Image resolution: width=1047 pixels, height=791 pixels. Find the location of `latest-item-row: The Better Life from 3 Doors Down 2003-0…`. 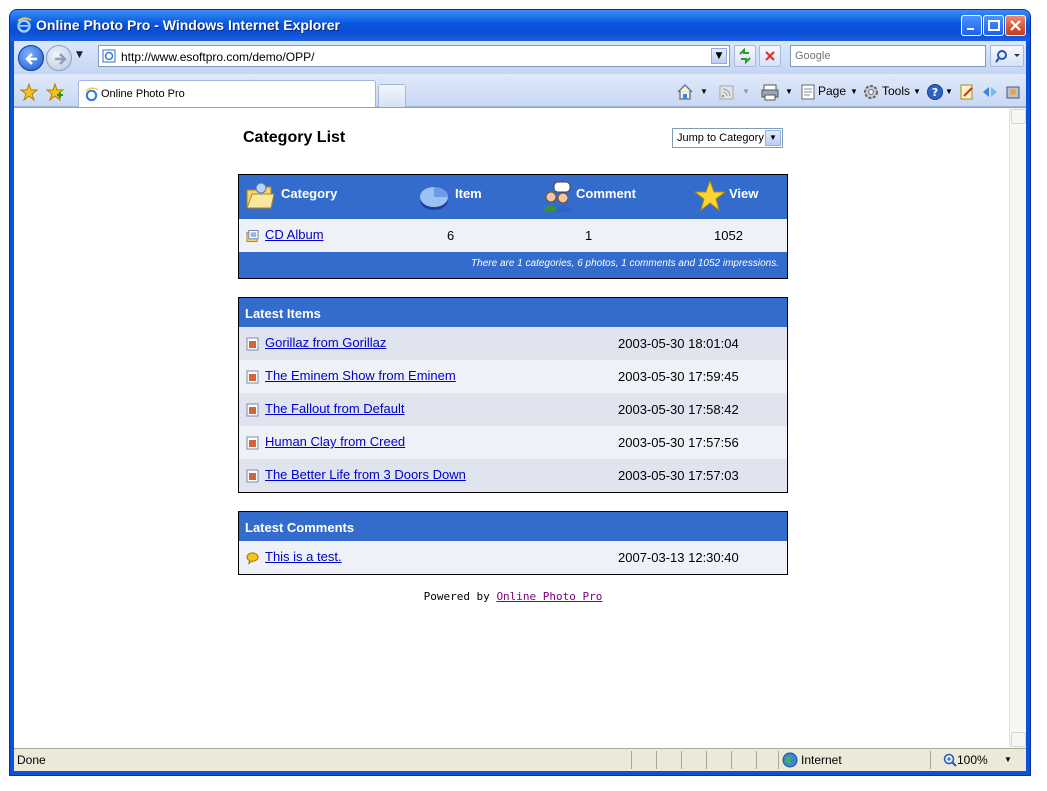

latest-item-row: The Better Life from 3 Doors Down 2003-0… is located at coordinates (513, 475).